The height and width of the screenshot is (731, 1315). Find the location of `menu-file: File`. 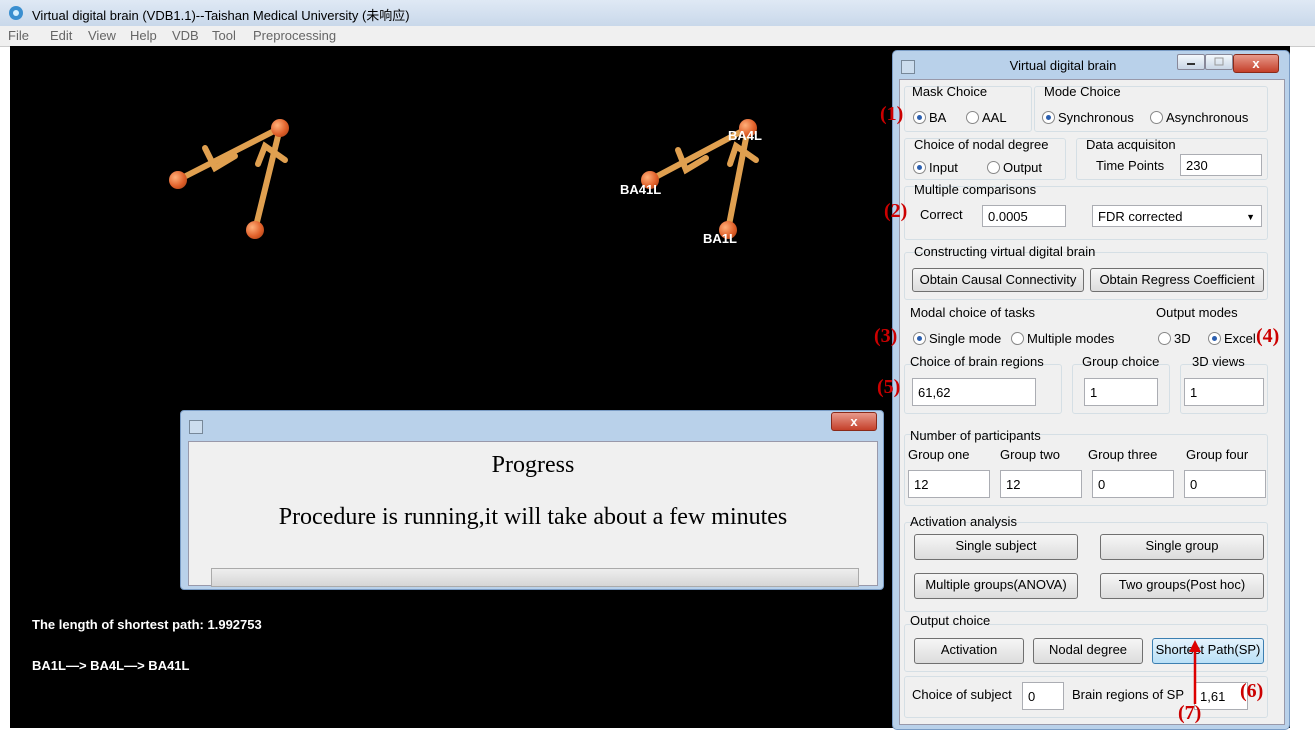

menu-file: File is located at coordinates (18, 35).